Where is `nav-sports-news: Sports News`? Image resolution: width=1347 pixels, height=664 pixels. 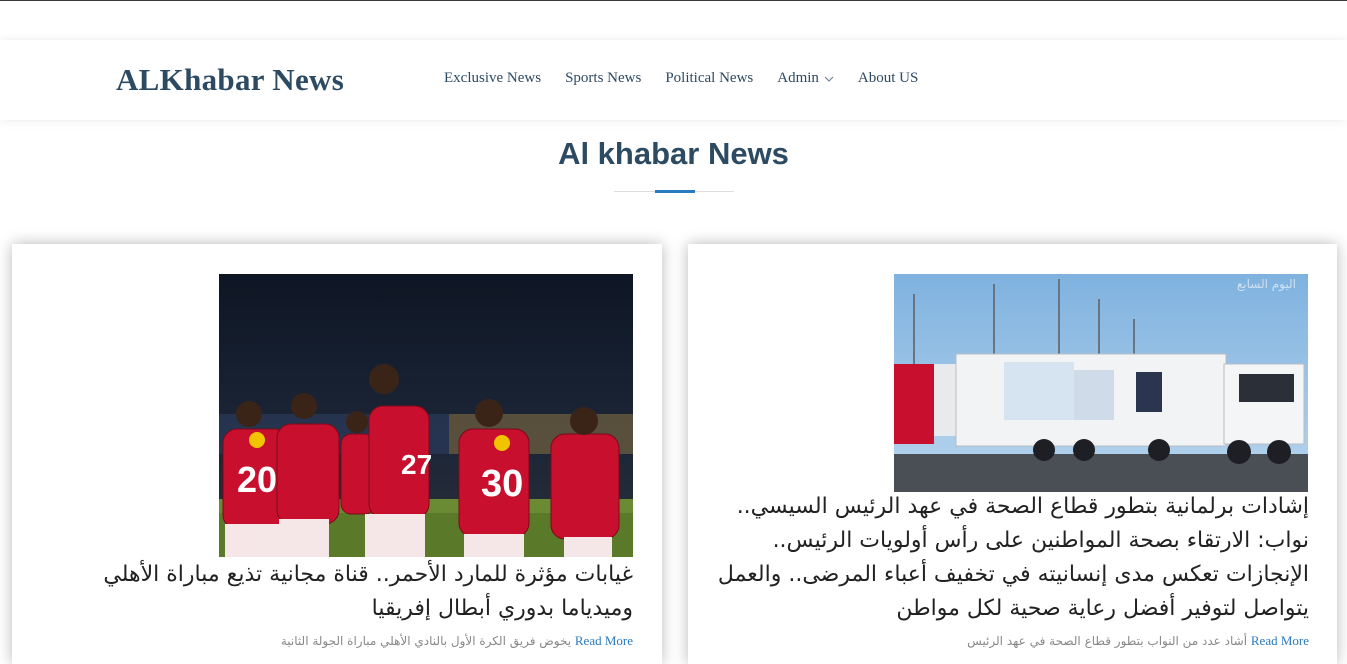
nav-sports-news: Sports News is located at coordinates (603, 78).